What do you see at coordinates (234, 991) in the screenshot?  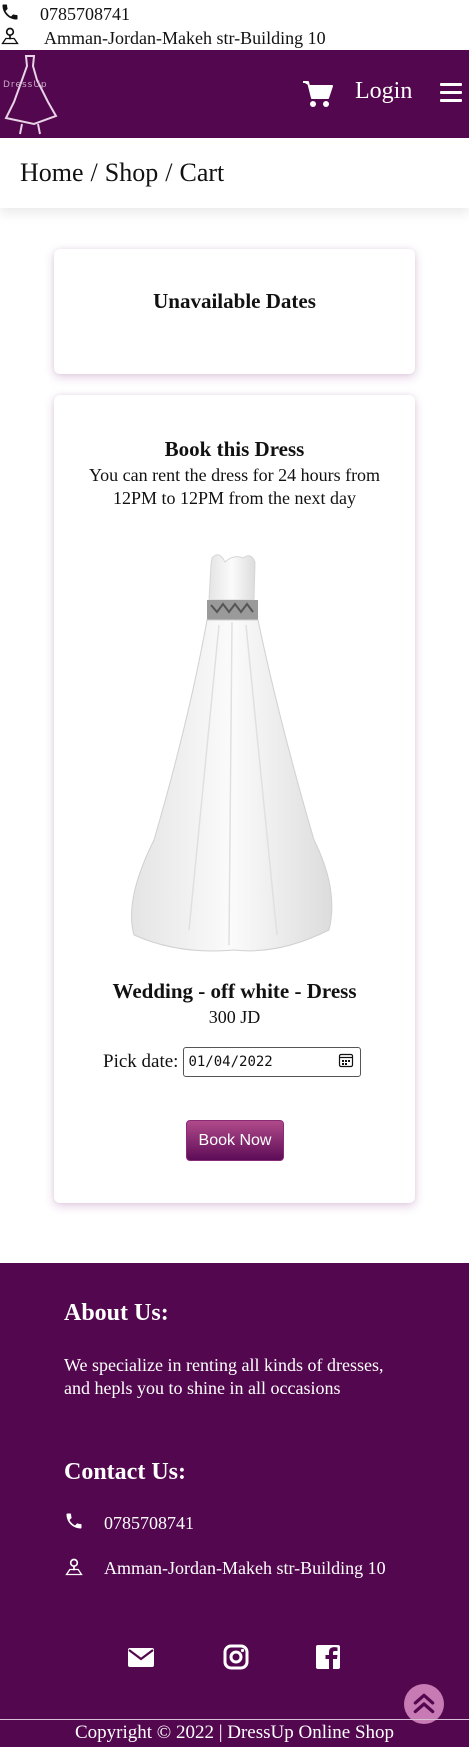 I see `product-name: Wedding - off white - Dress` at bounding box center [234, 991].